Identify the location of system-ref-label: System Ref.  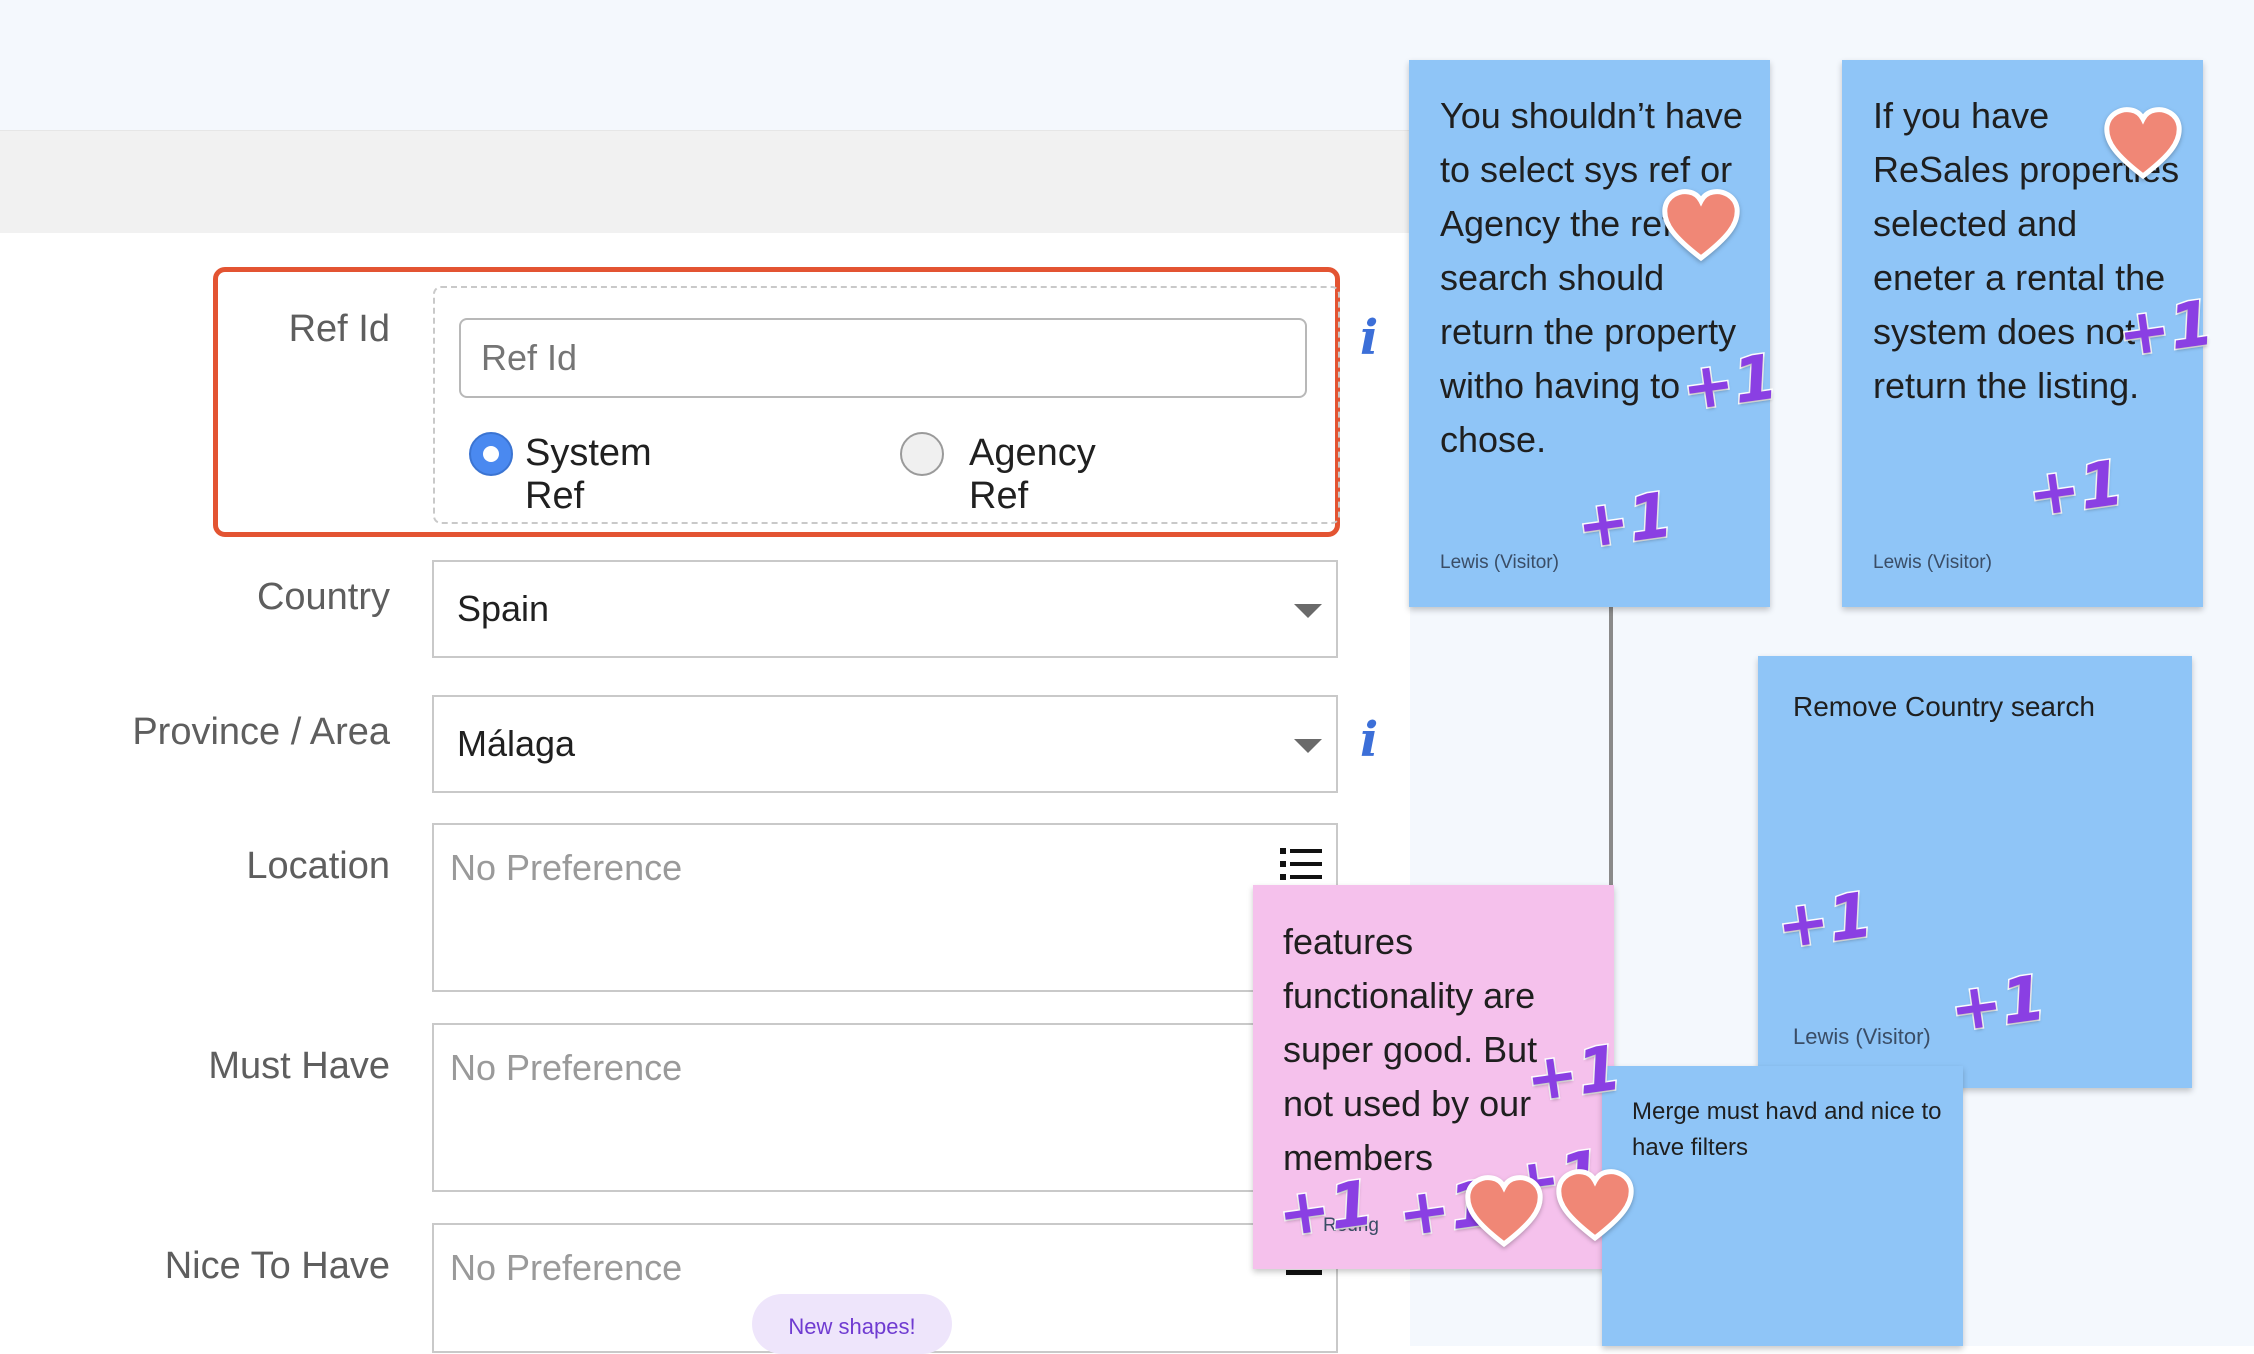
(588, 475).